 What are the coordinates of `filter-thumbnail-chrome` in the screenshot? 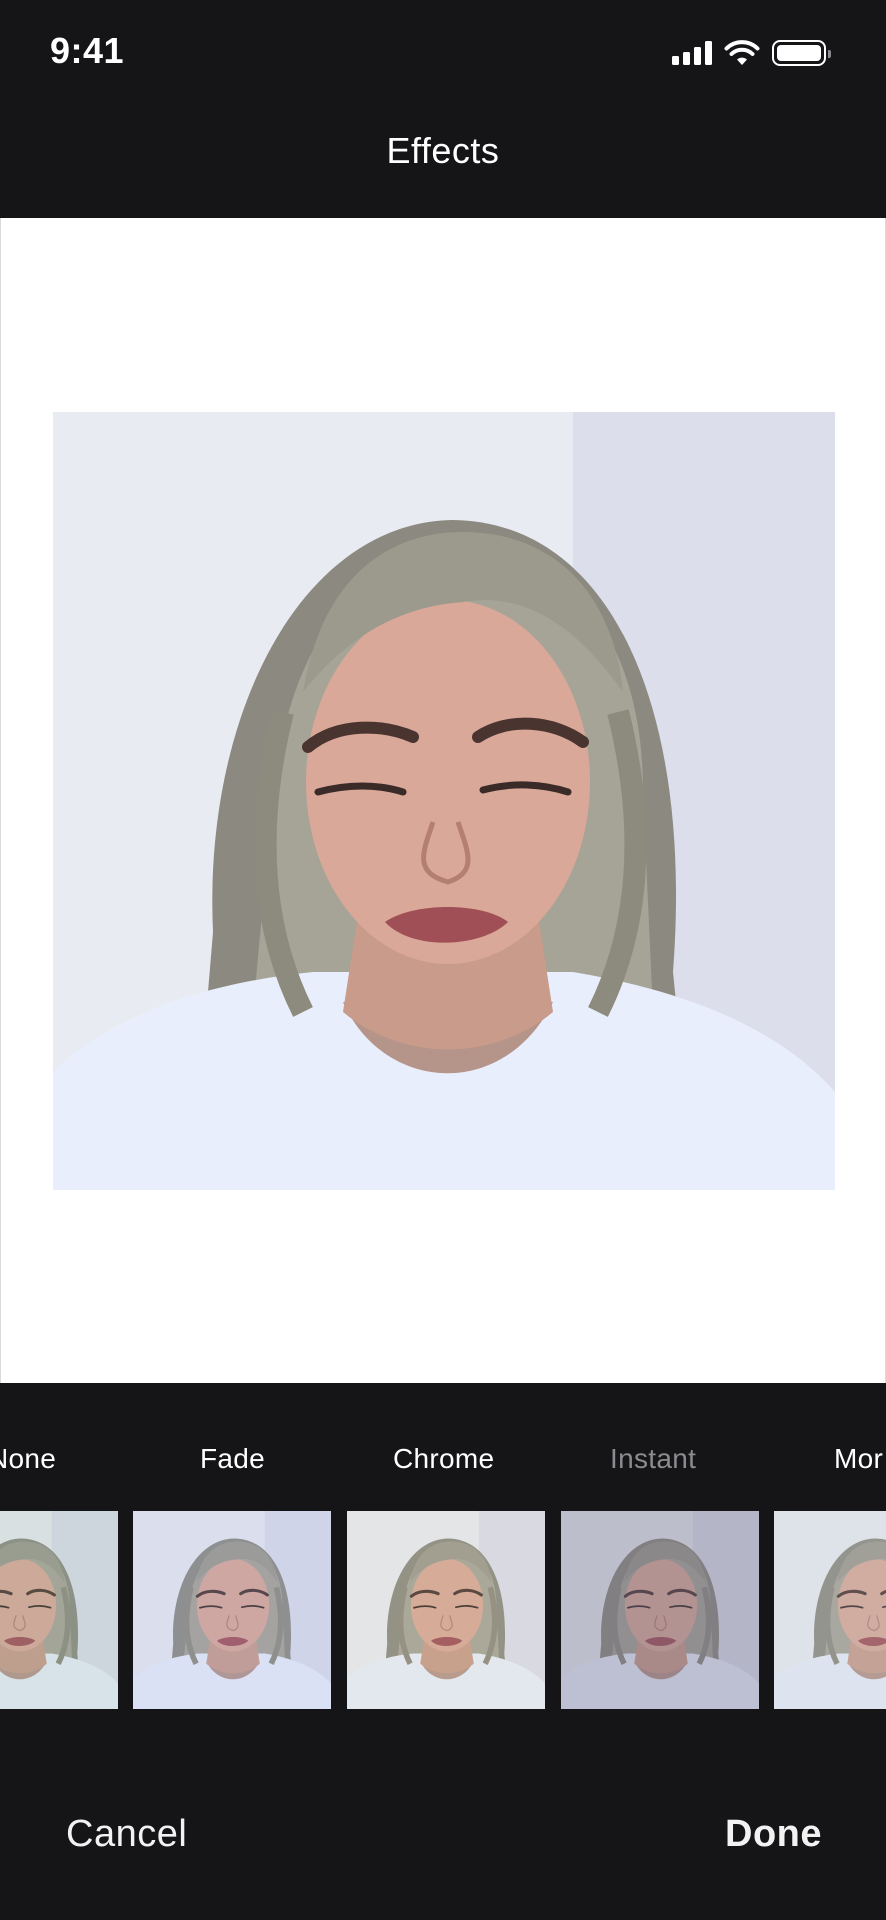 It's located at (446, 1610).